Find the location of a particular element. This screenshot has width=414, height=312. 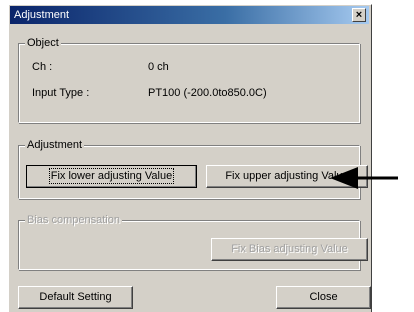

default-setting-label: Default Setting is located at coordinates (75, 297).